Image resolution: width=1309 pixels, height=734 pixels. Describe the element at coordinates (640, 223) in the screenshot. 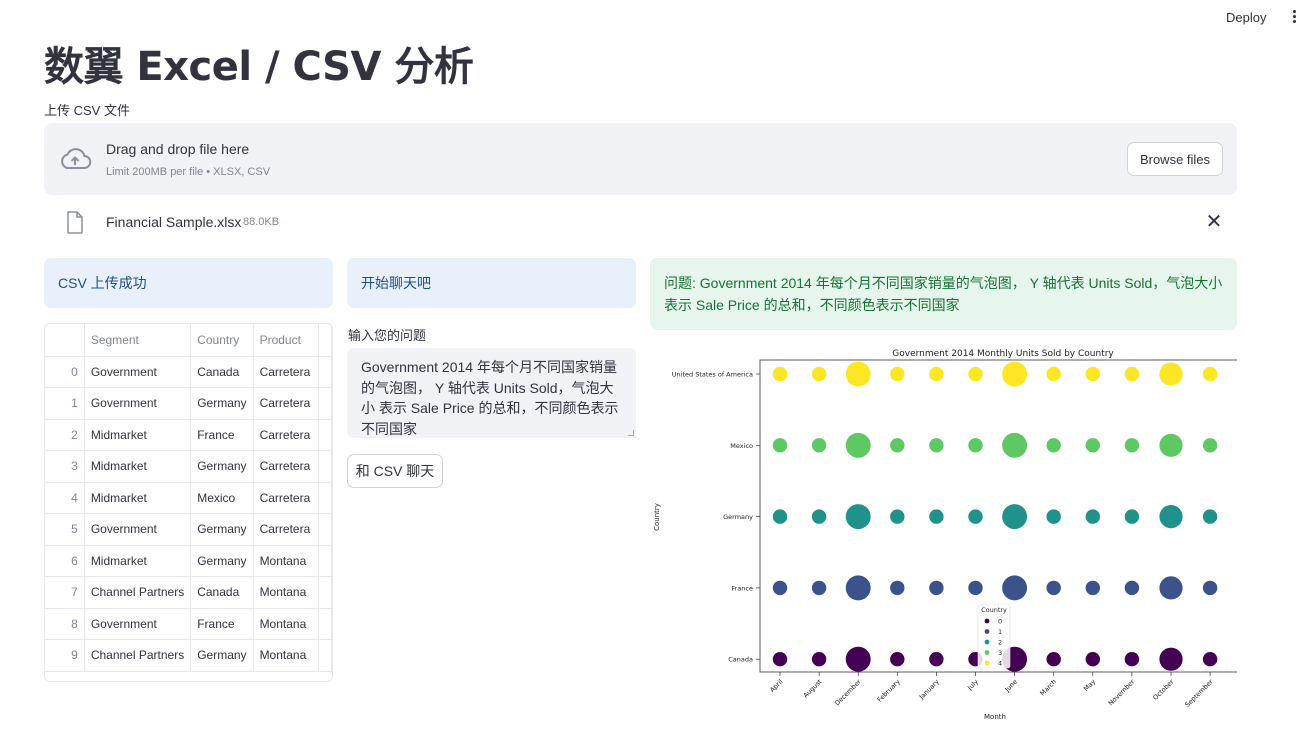

I see `uploaded-file-row: Financial Sample.xlsx 88.0KB ✕` at that location.